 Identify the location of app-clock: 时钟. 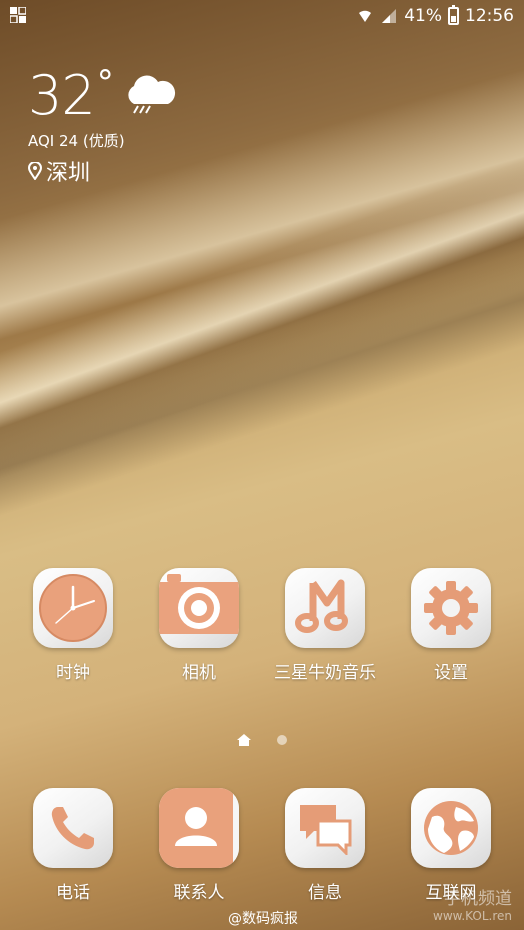
(73, 625).